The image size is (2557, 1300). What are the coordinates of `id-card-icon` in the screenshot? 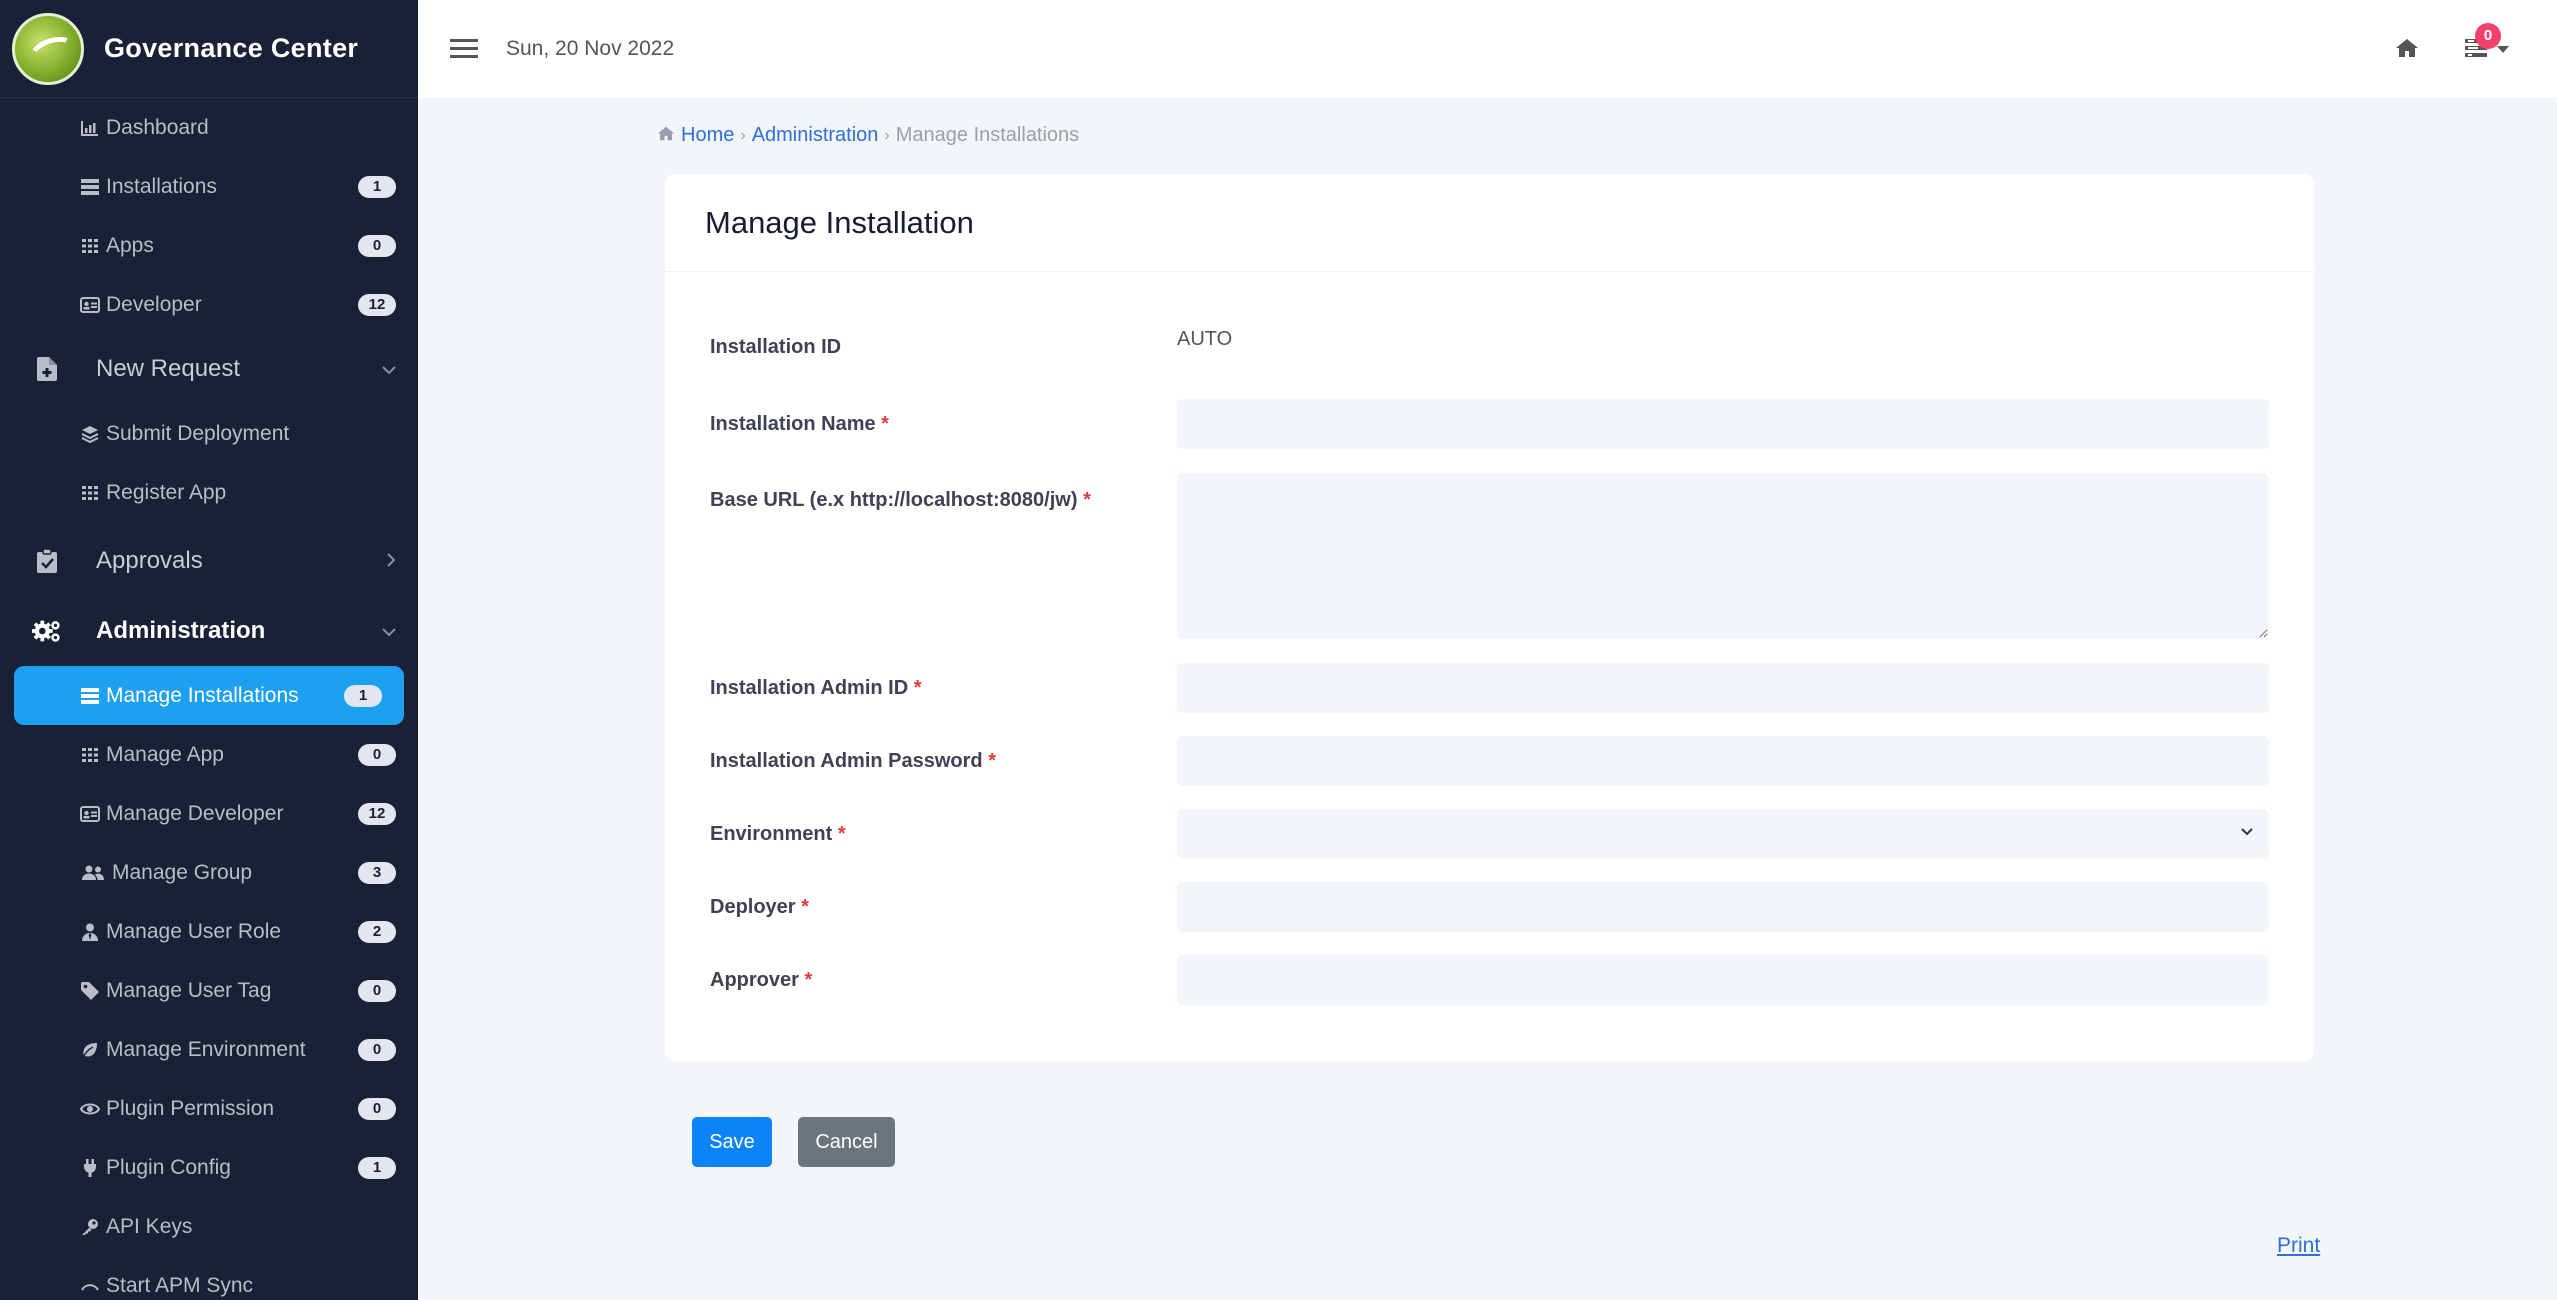 It's located at (90, 305).